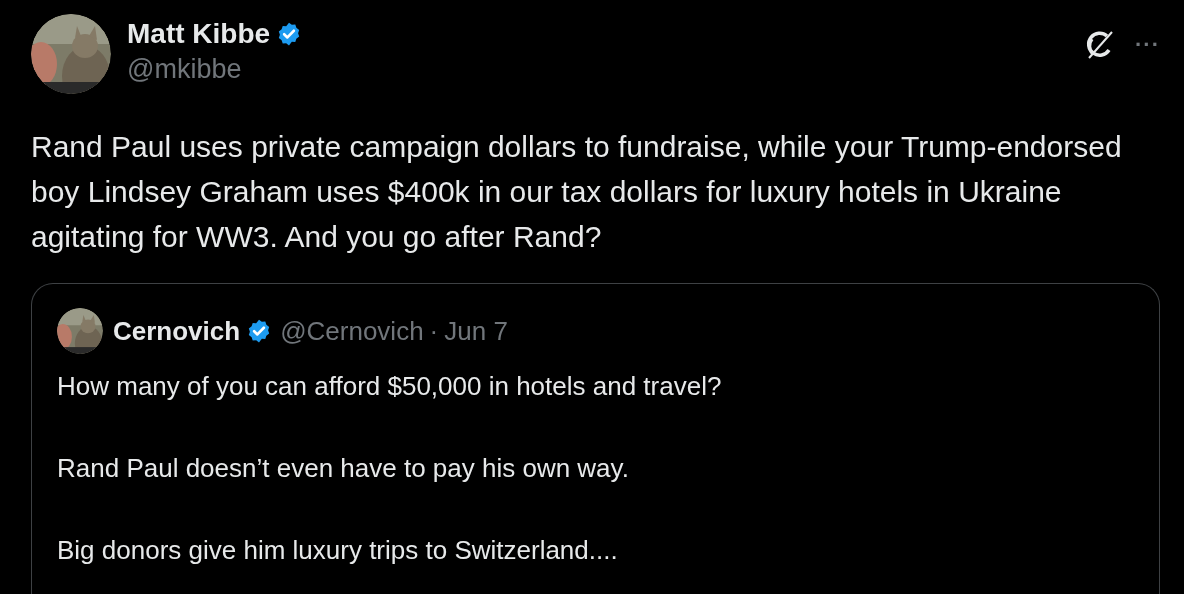 The image size is (1184, 594). I want to click on quoted-paragraph: How many of you can afford $50,000 in hotels and travel?, so click(390, 386).